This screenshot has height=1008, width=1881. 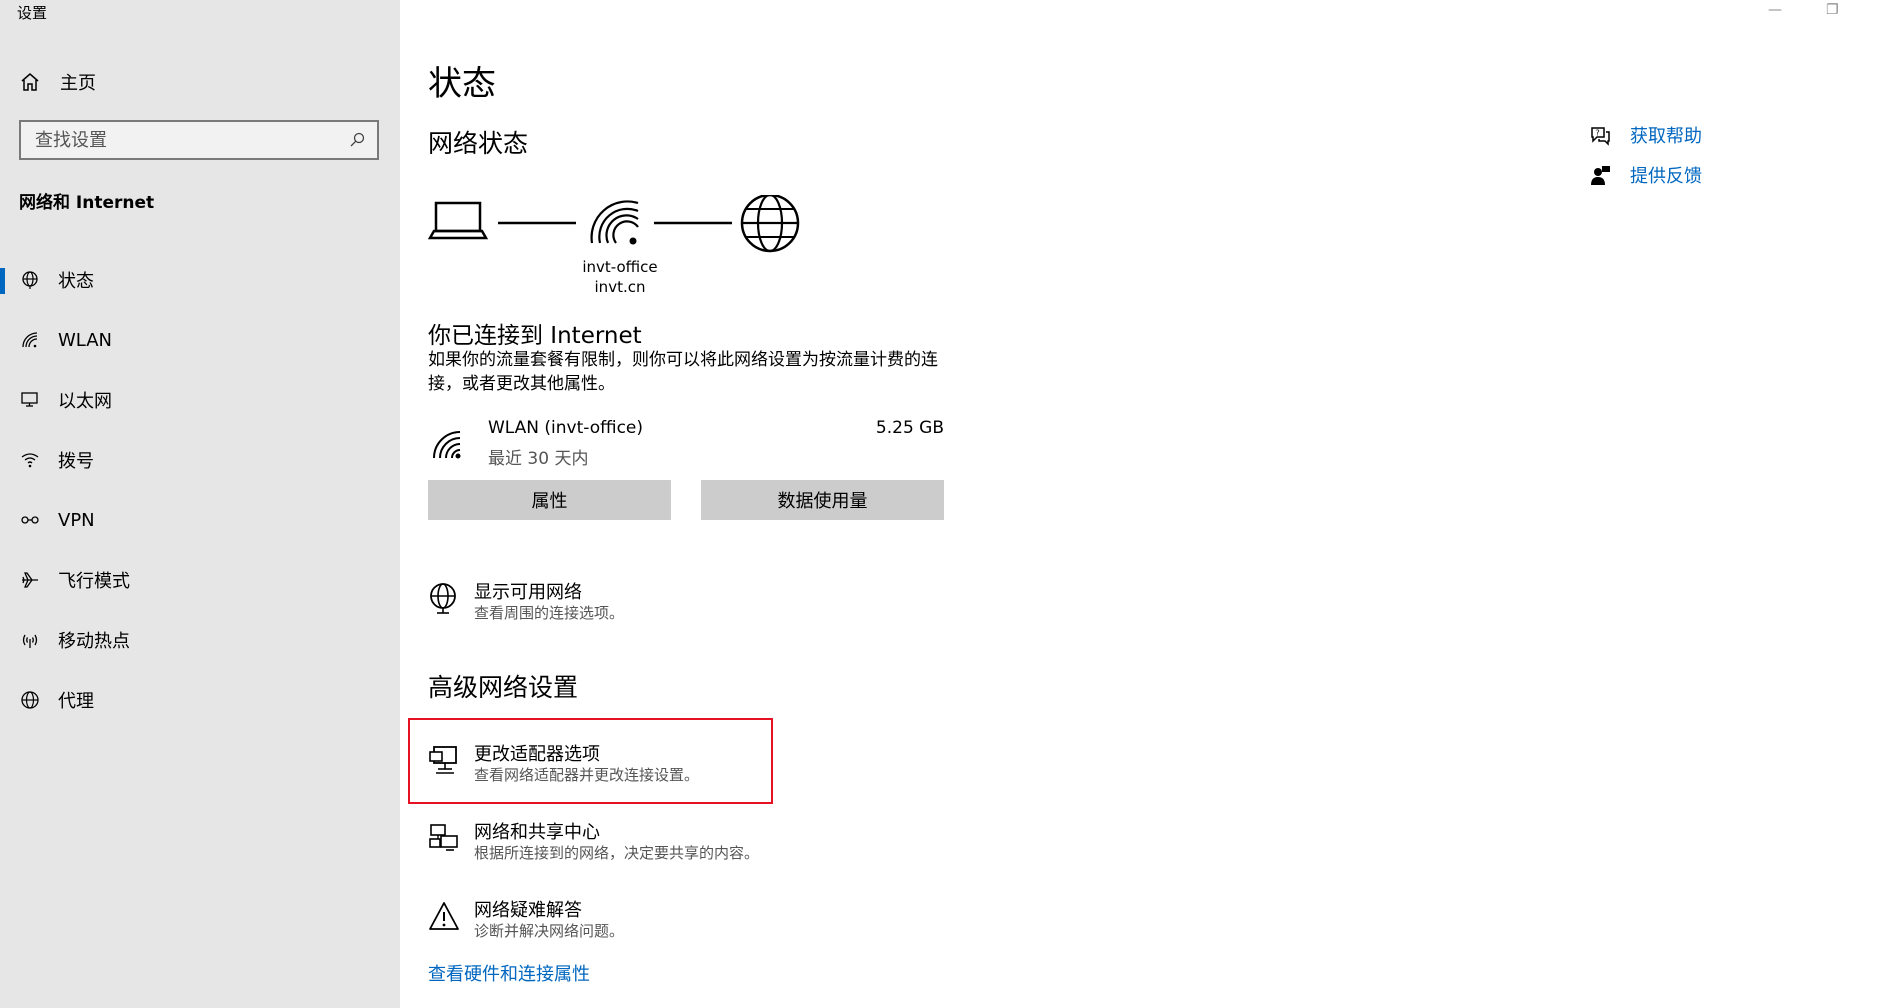 I want to click on ethernet-icon, so click(x=30, y=400).